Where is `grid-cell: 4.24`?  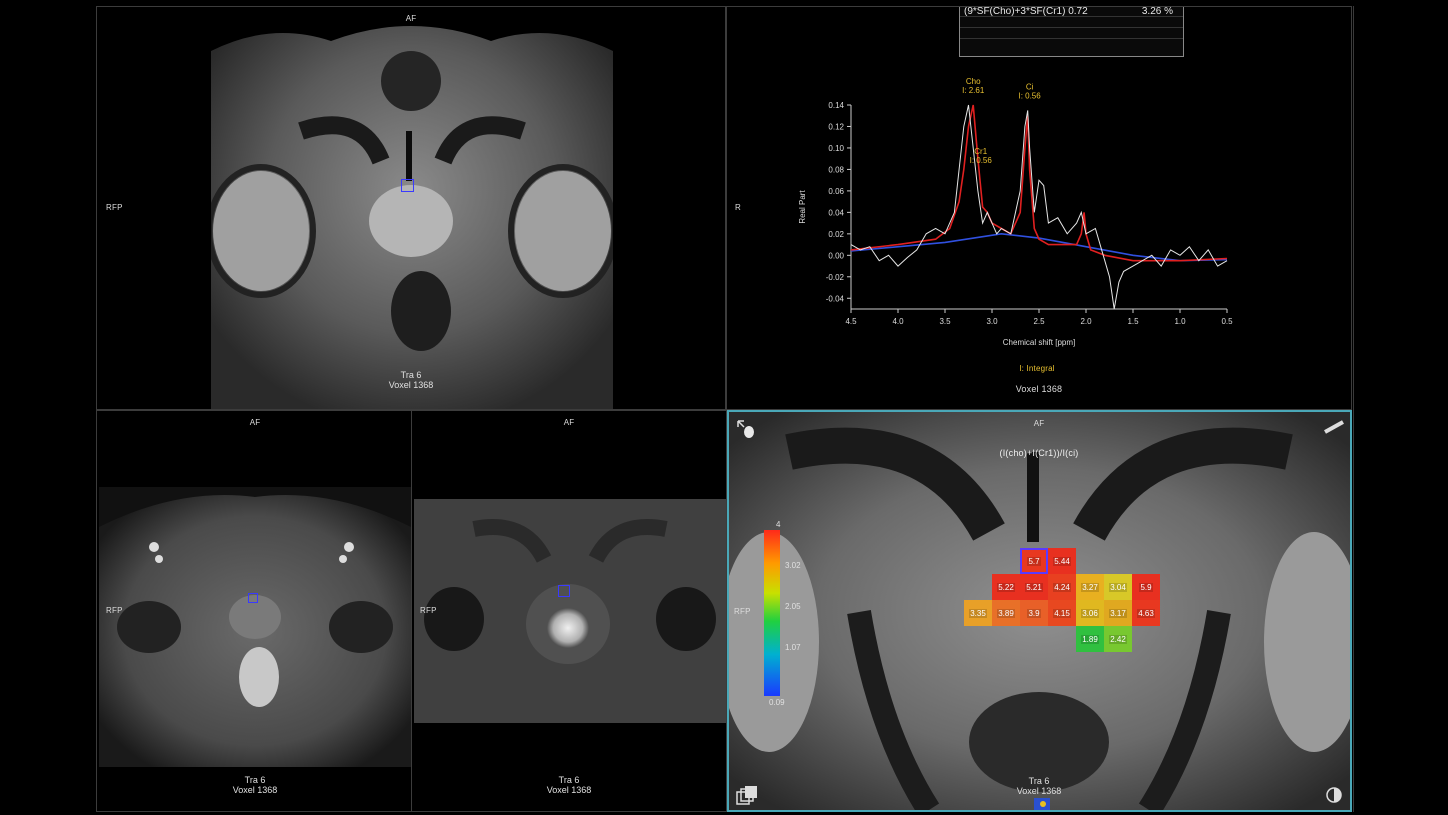
grid-cell: 4.24 is located at coordinates (1062, 587).